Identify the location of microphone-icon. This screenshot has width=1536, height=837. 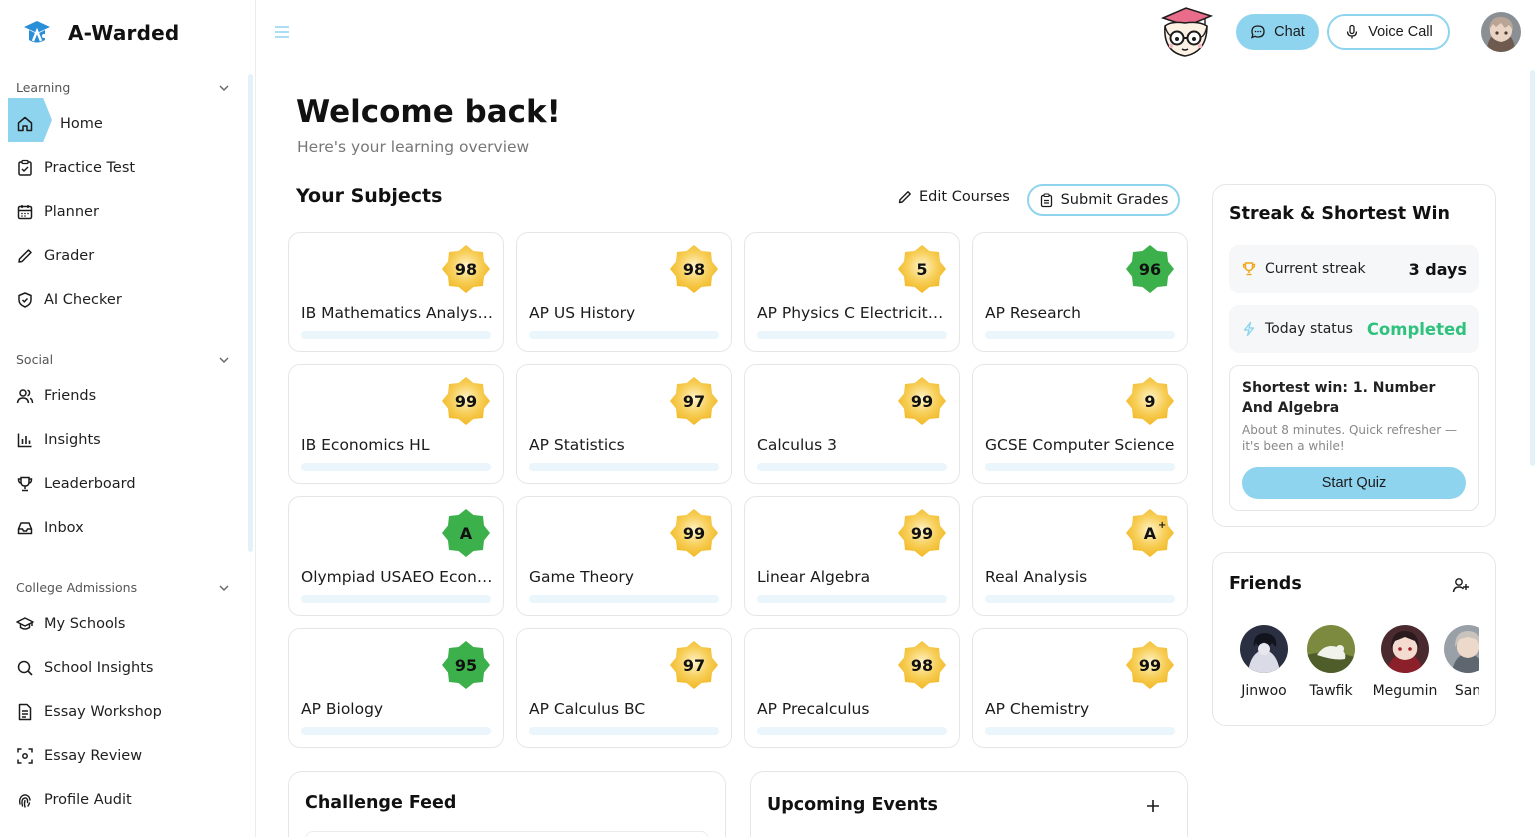
(1352, 31).